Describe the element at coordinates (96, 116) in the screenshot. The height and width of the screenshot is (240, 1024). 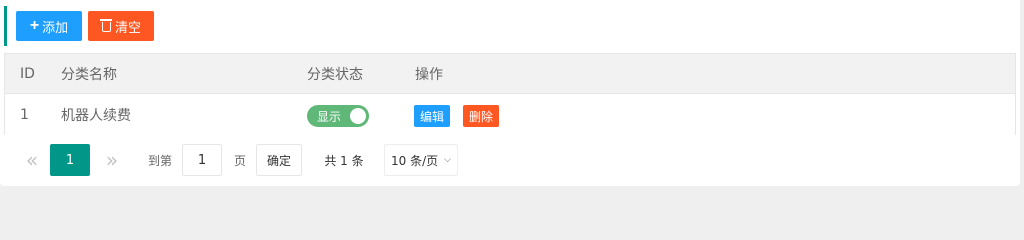
I see `row-name: 机器人续费` at that location.